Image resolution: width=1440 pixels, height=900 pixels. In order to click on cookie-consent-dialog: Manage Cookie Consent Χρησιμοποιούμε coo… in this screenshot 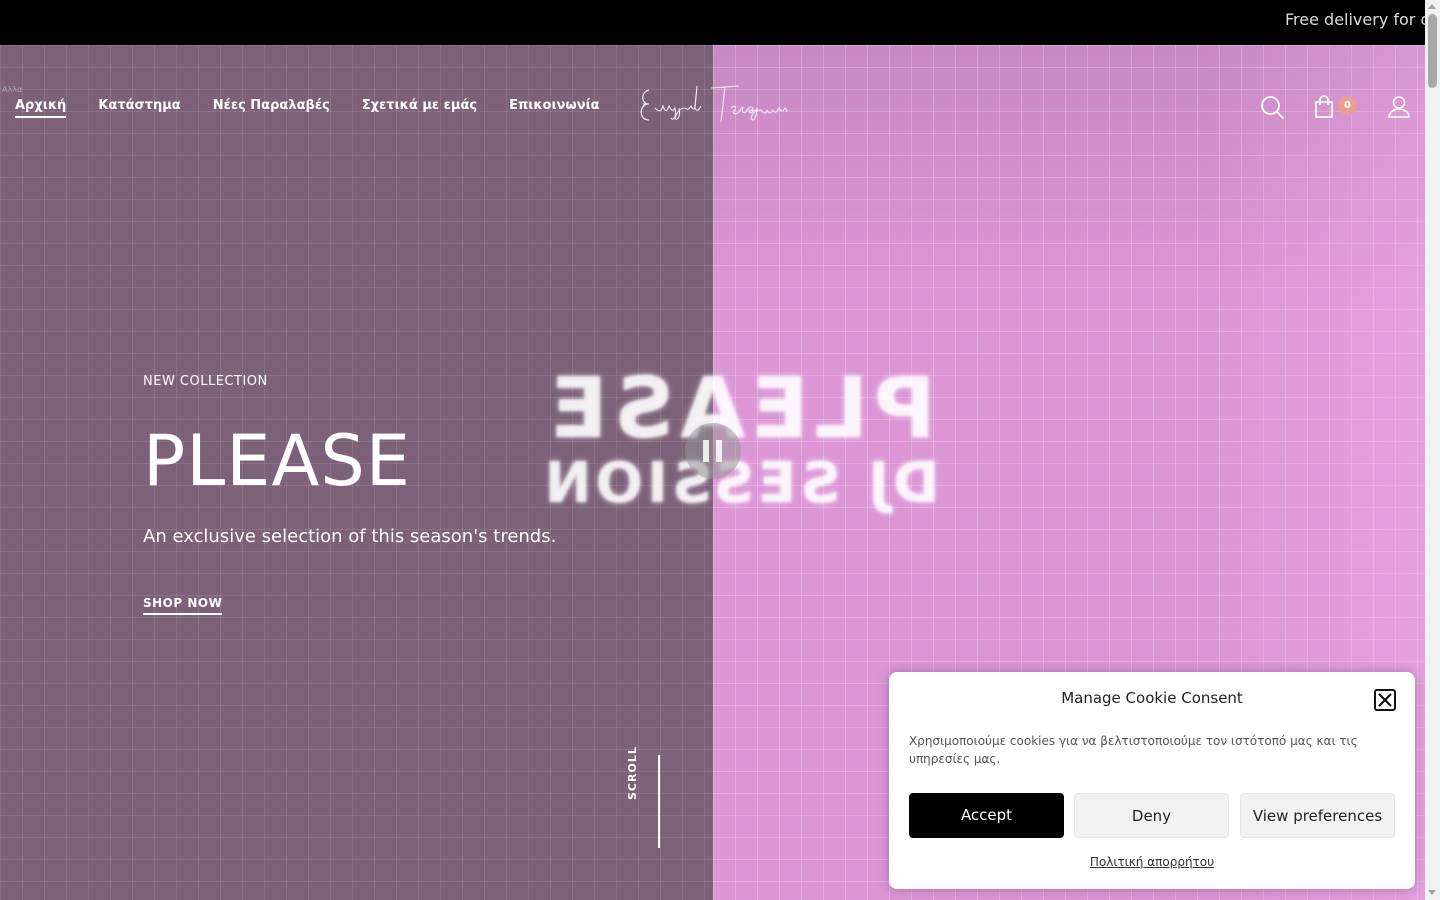, I will do `click(1152, 780)`.